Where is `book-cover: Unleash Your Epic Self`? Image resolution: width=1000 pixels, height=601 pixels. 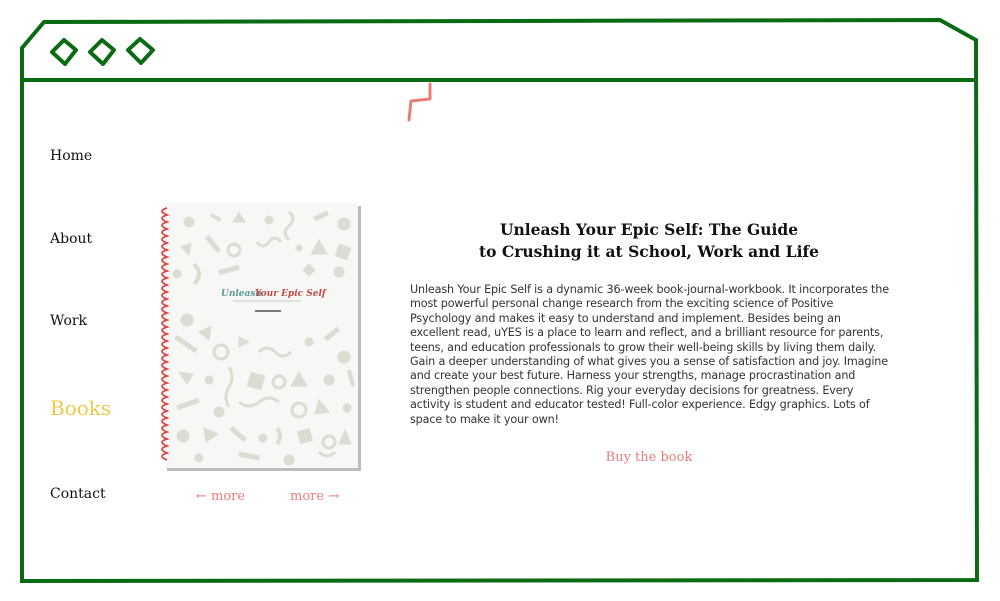
book-cover: Unleash Your Epic Self is located at coordinates (260, 337).